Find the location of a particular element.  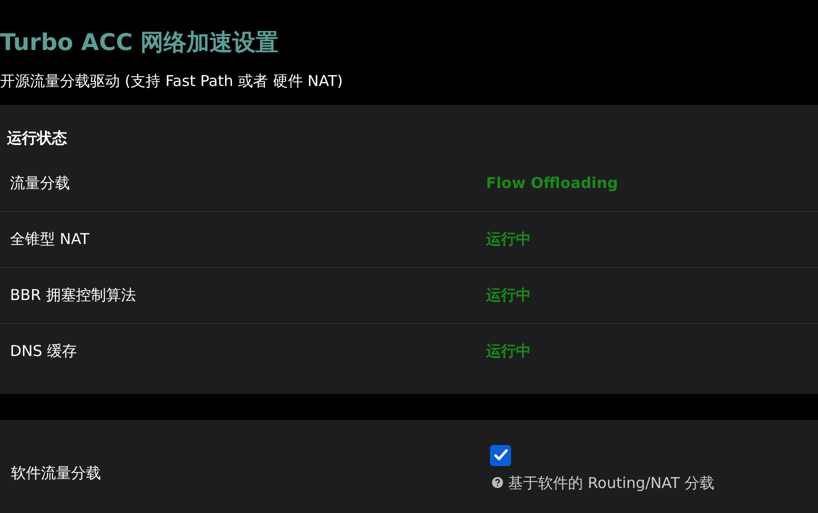

page-subtitle: 开源流量分载驱动 (支持 Fast Path 或者 硬件 NAT) is located at coordinates (172, 81).